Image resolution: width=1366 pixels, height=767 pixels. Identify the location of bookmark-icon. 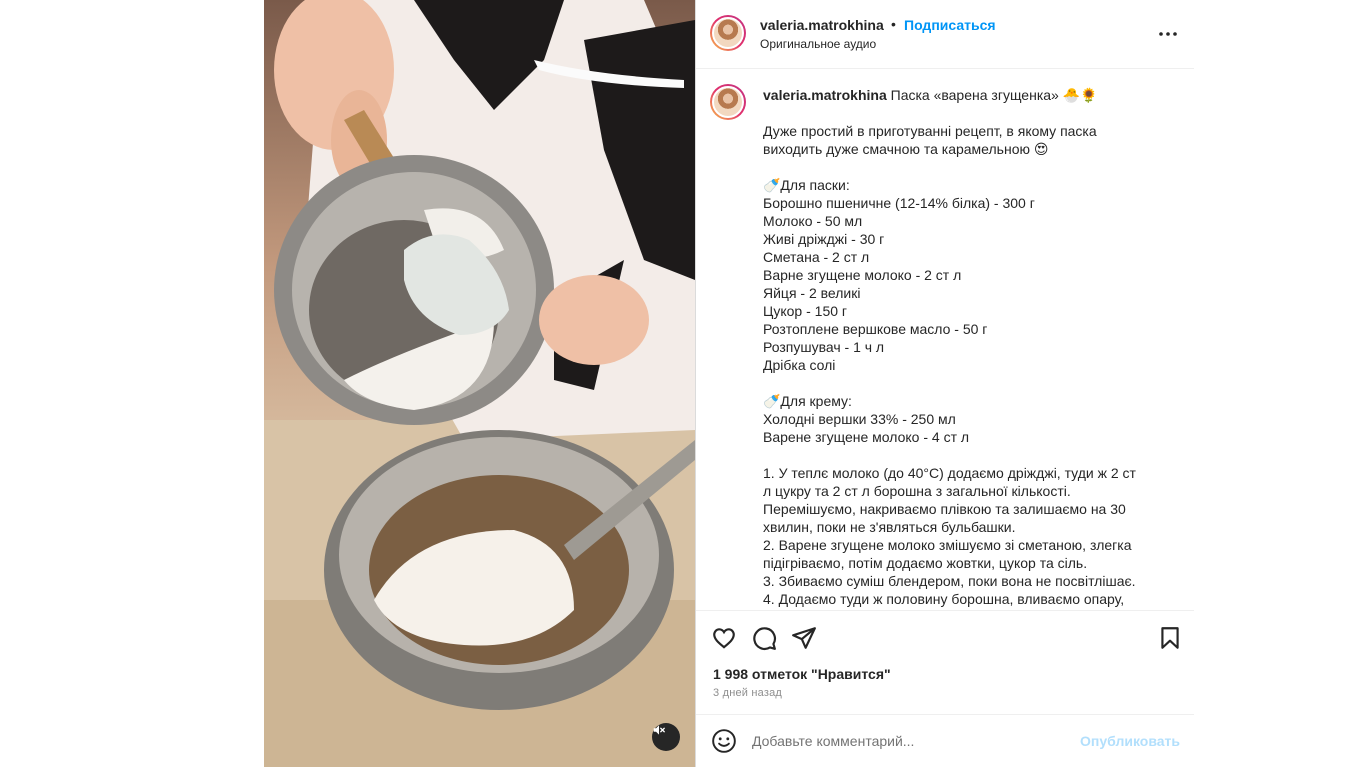
(1170, 638).